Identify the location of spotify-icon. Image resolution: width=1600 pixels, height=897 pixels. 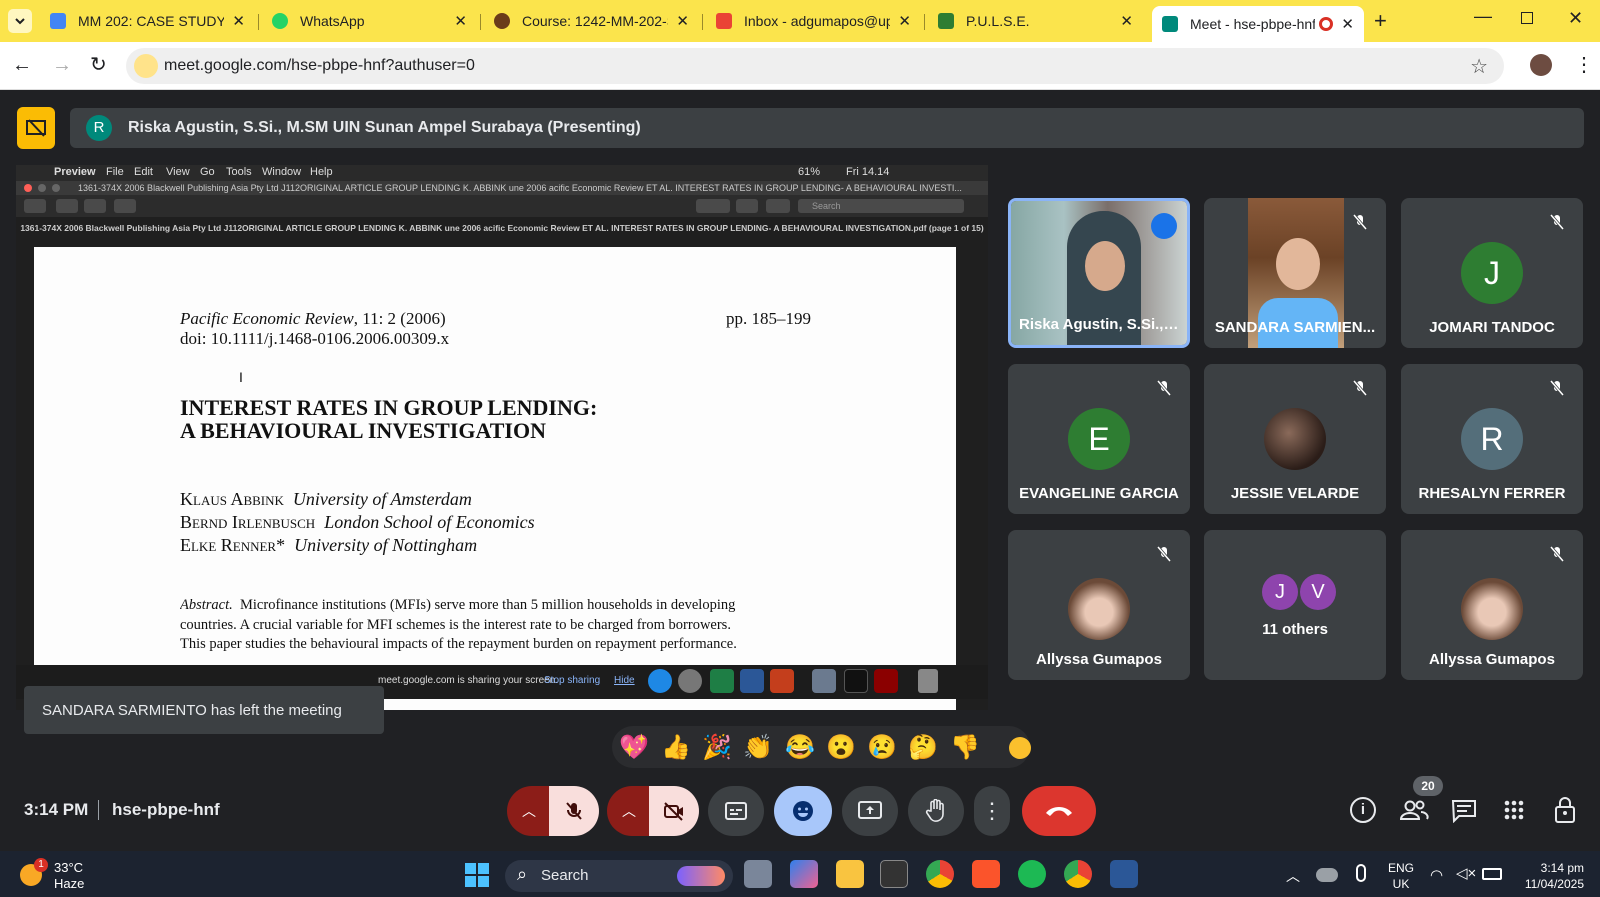
(1032, 874).